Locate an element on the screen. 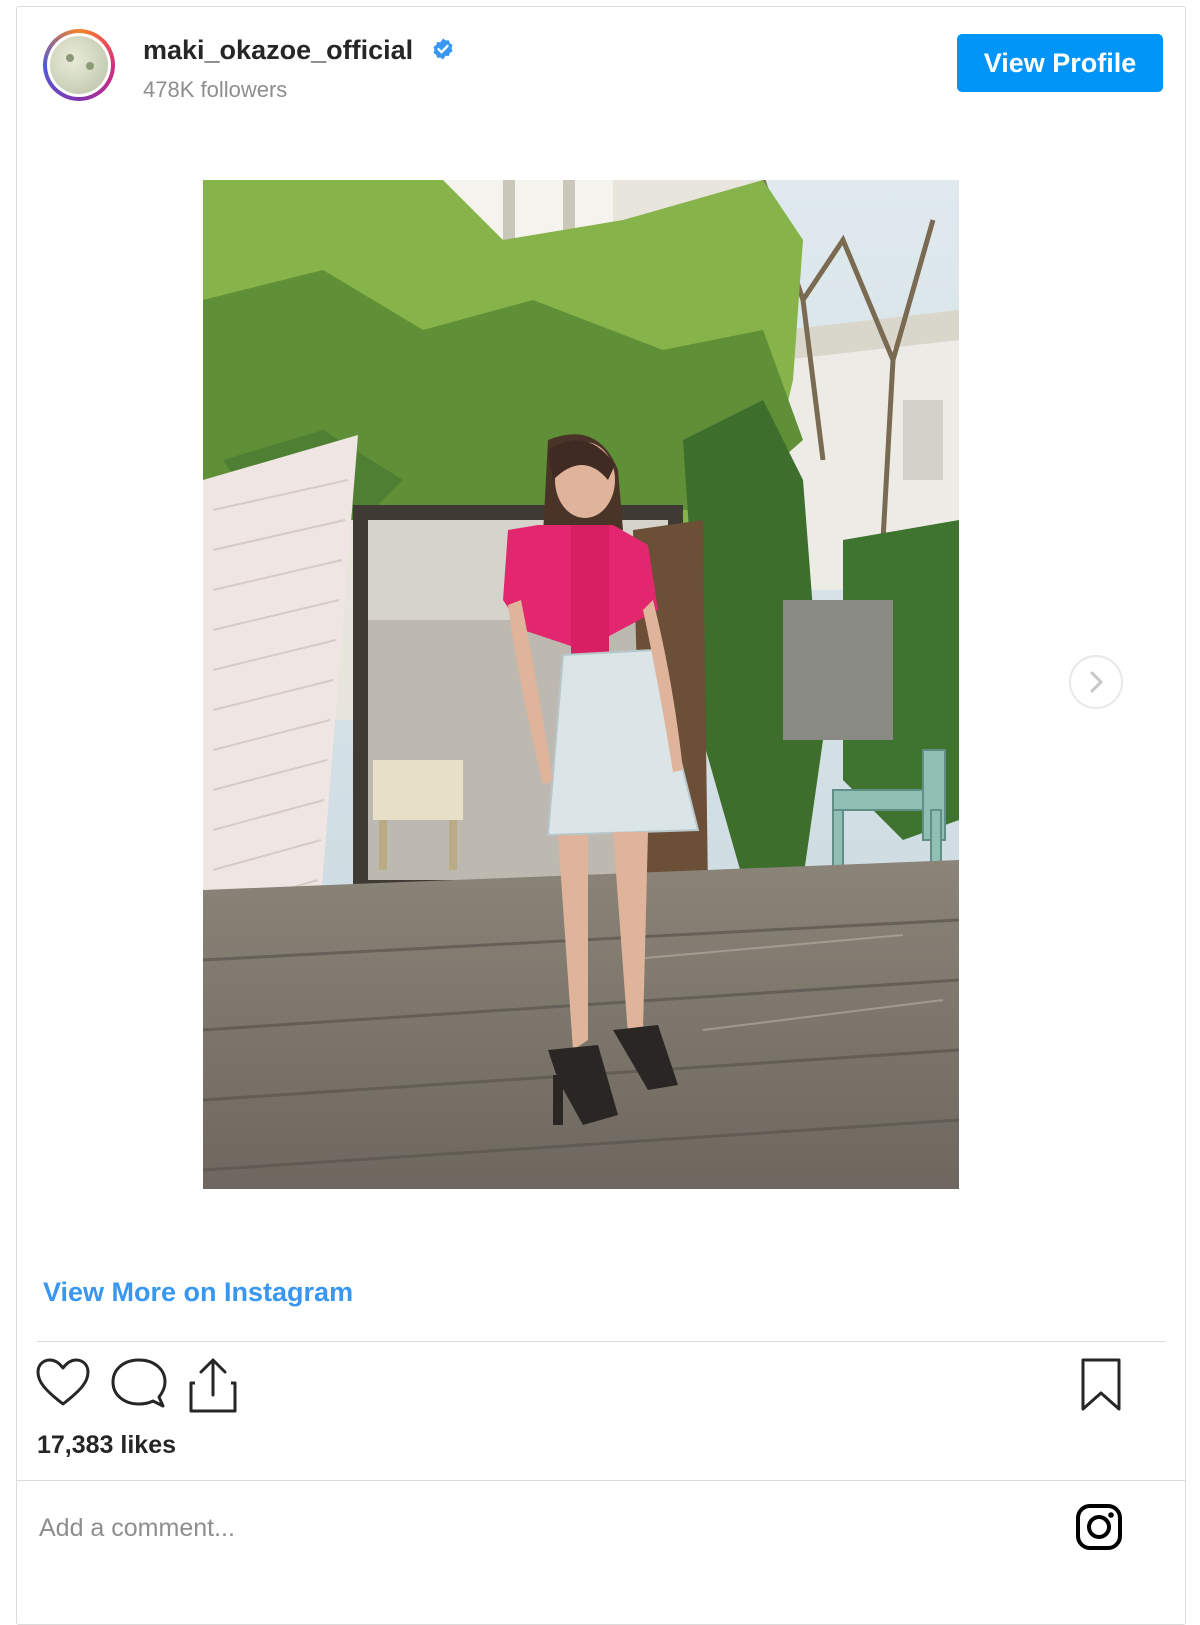 The image size is (1200, 1625). username-text: maki_okazoe_official is located at coordinates (278, 50).